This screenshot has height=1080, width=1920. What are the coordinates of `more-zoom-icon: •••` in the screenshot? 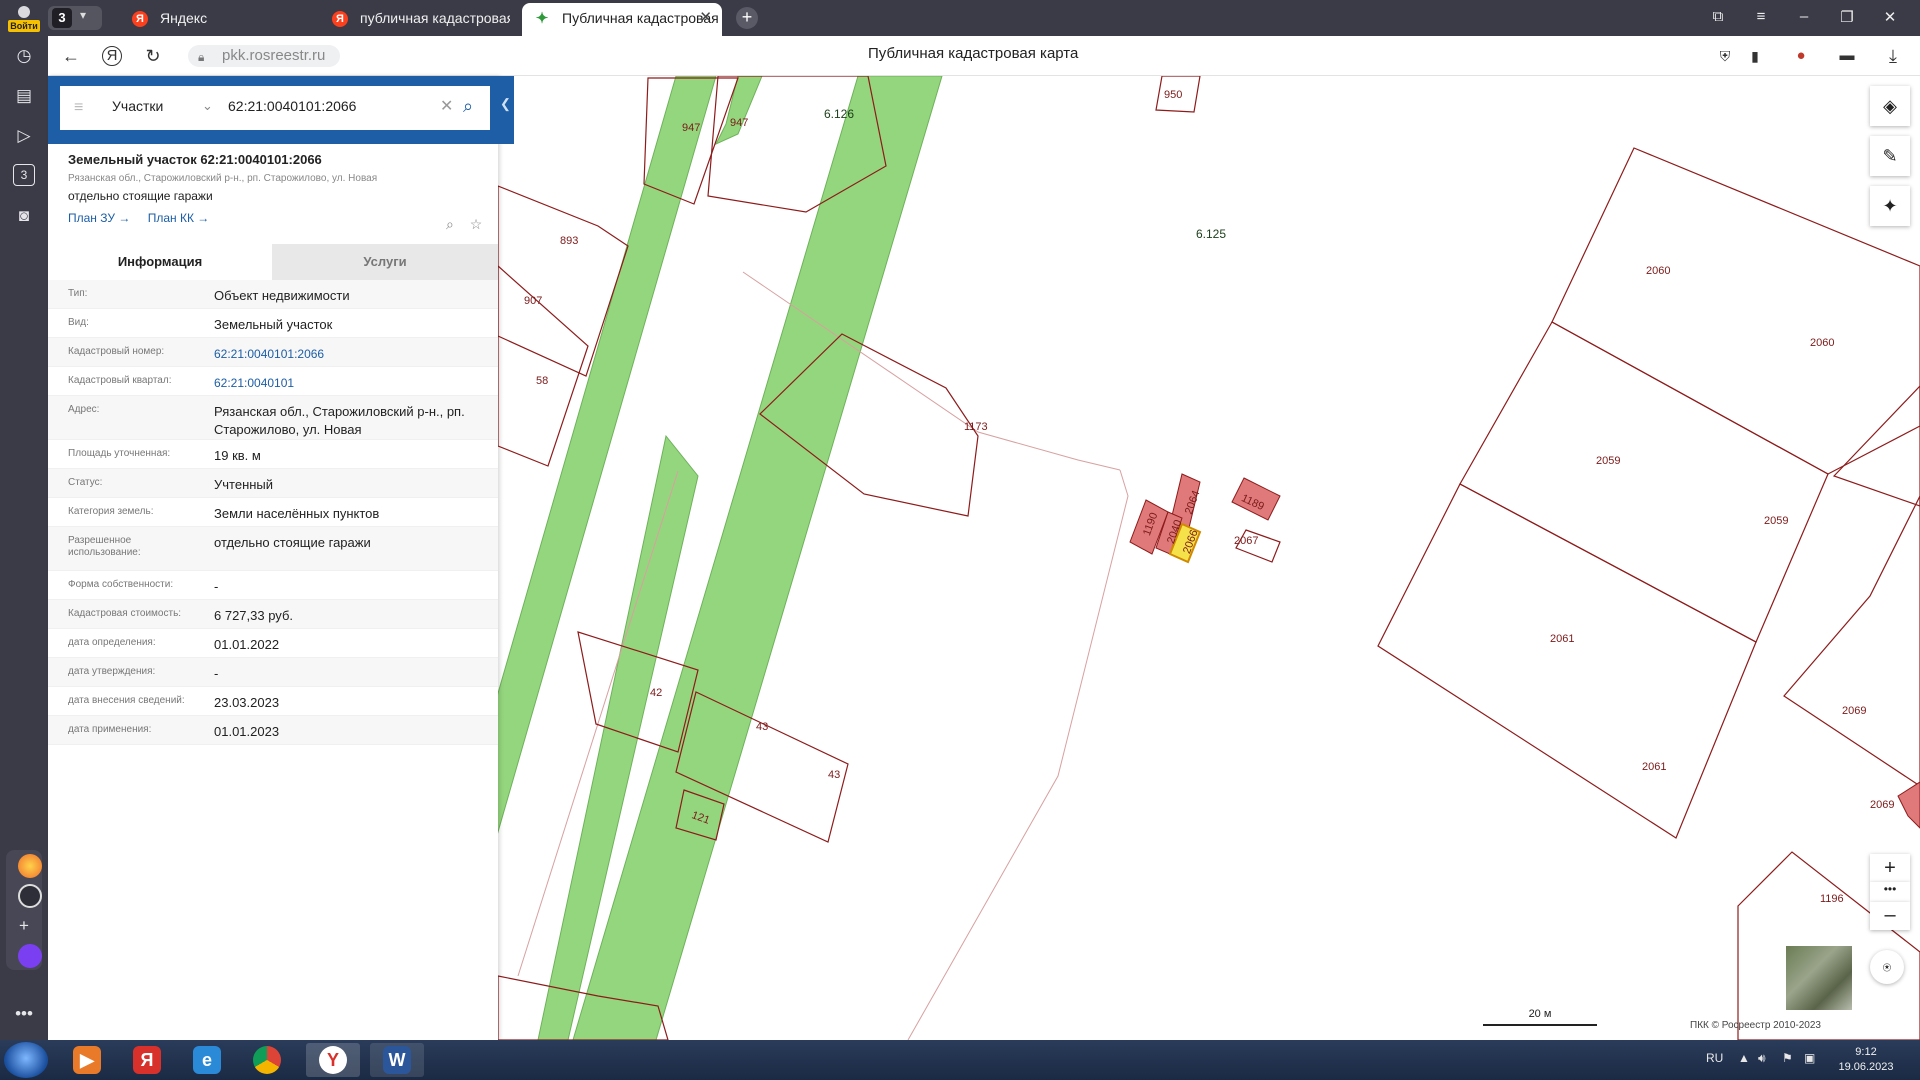 It's located at (1890, 892).